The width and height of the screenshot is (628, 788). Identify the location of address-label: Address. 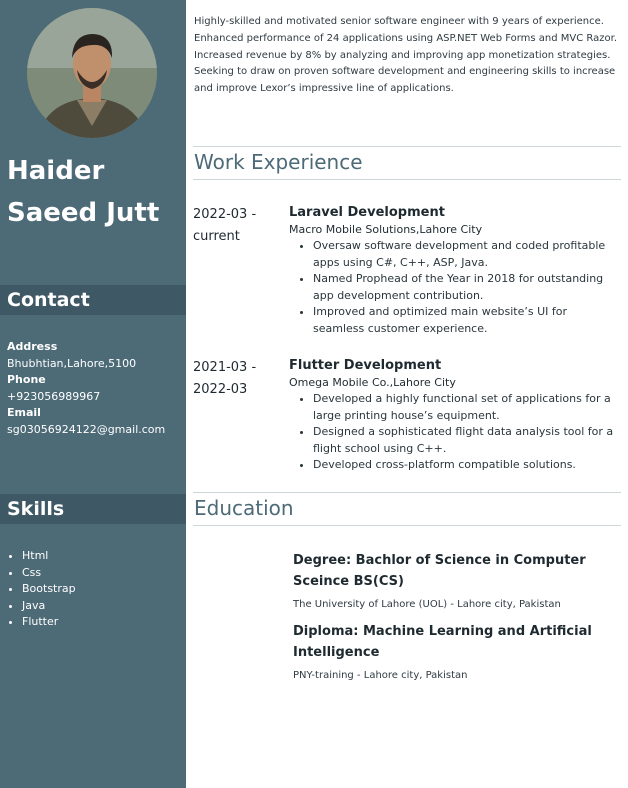
(32, 346).